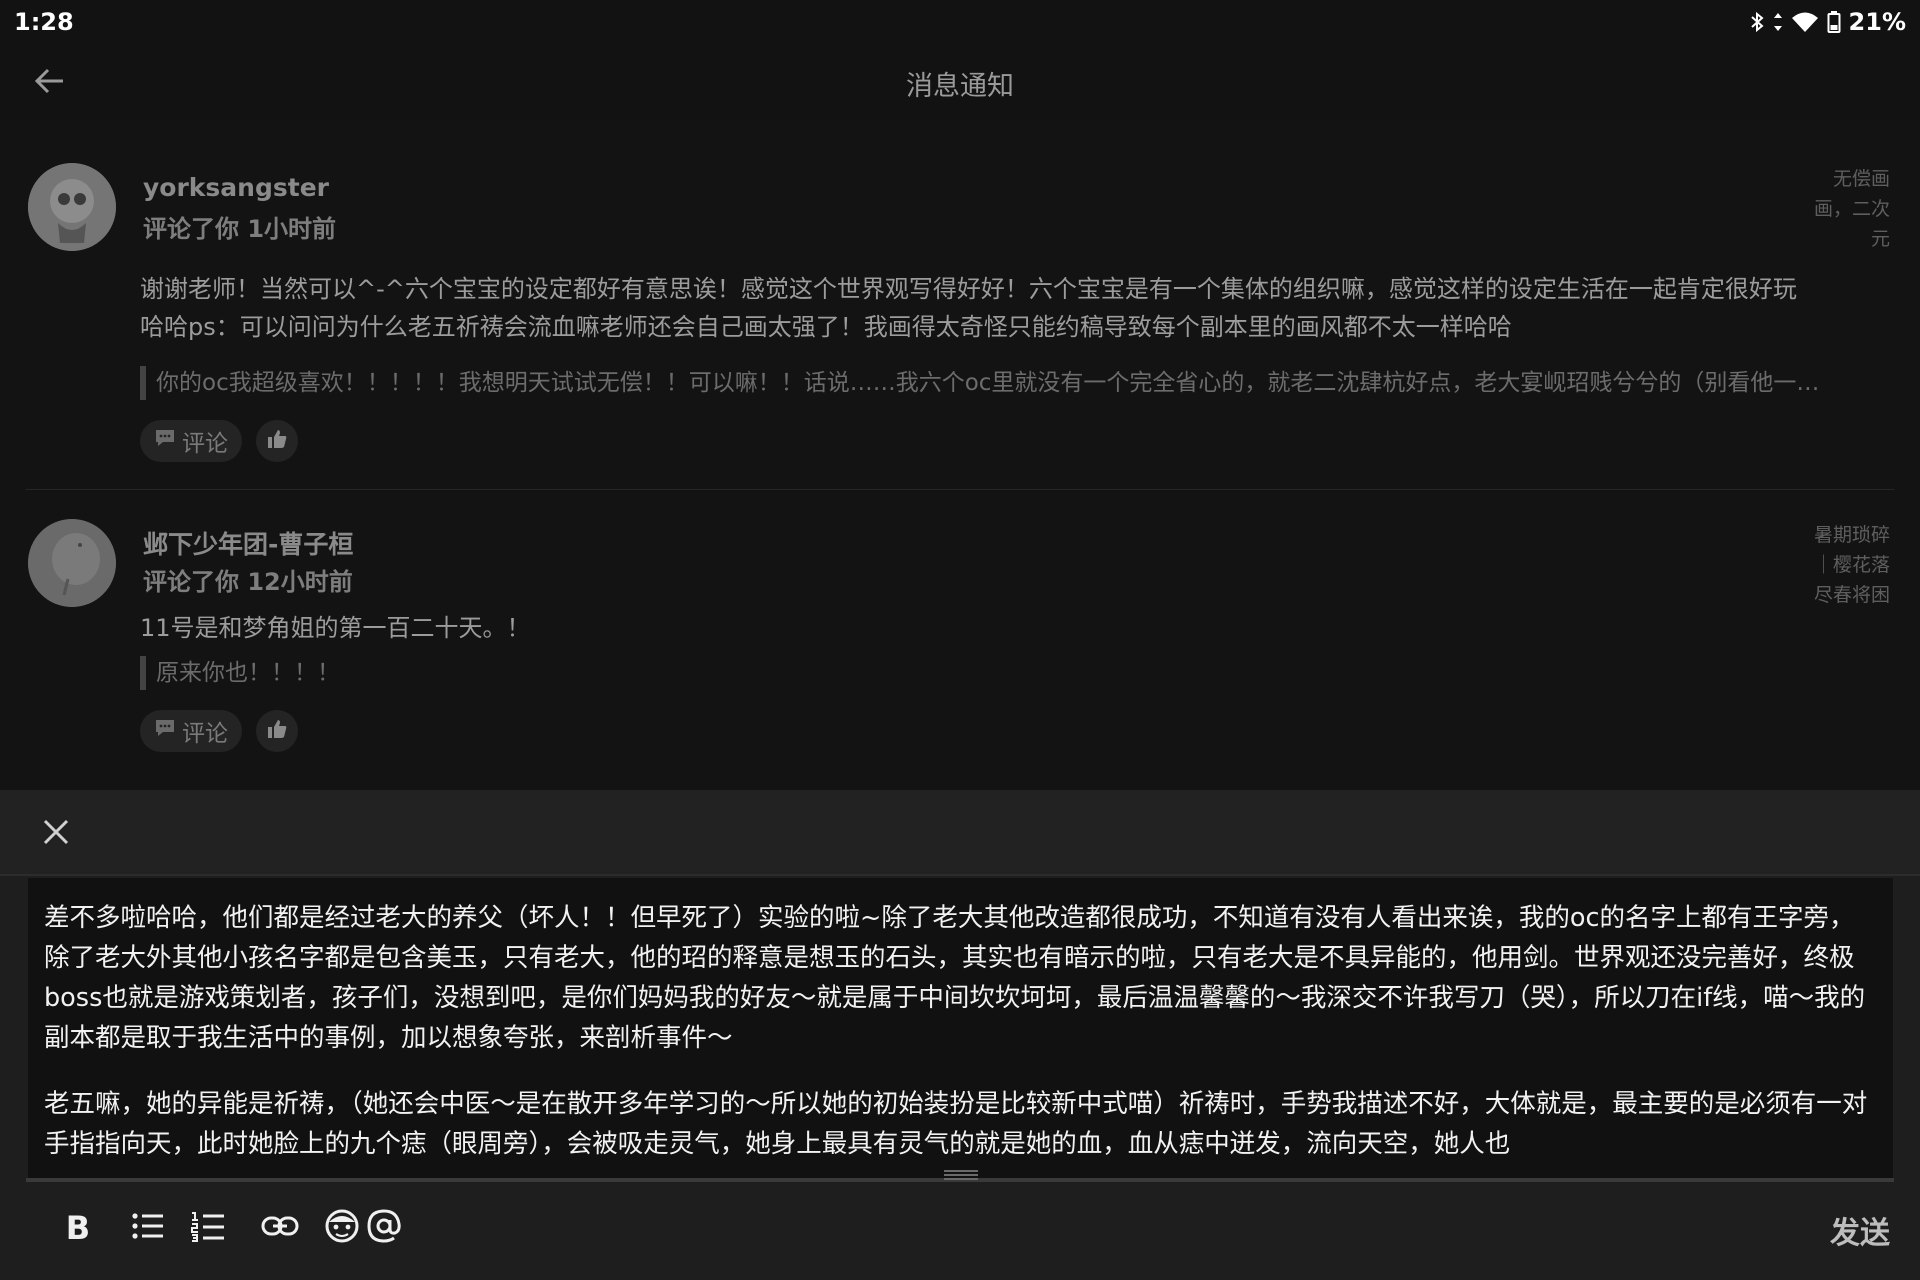 Image resolution: width=1920 pixels, height=1280 pixels. I want to click on user-name: yorksangster, so click(236, 187).